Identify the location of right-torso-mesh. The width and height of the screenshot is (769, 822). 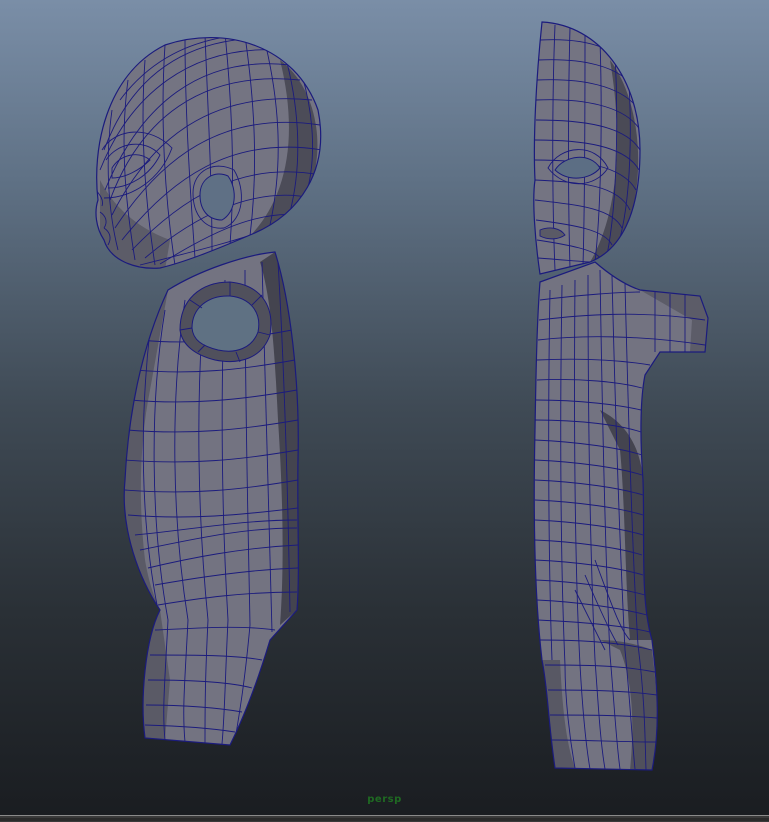
(621, 516).